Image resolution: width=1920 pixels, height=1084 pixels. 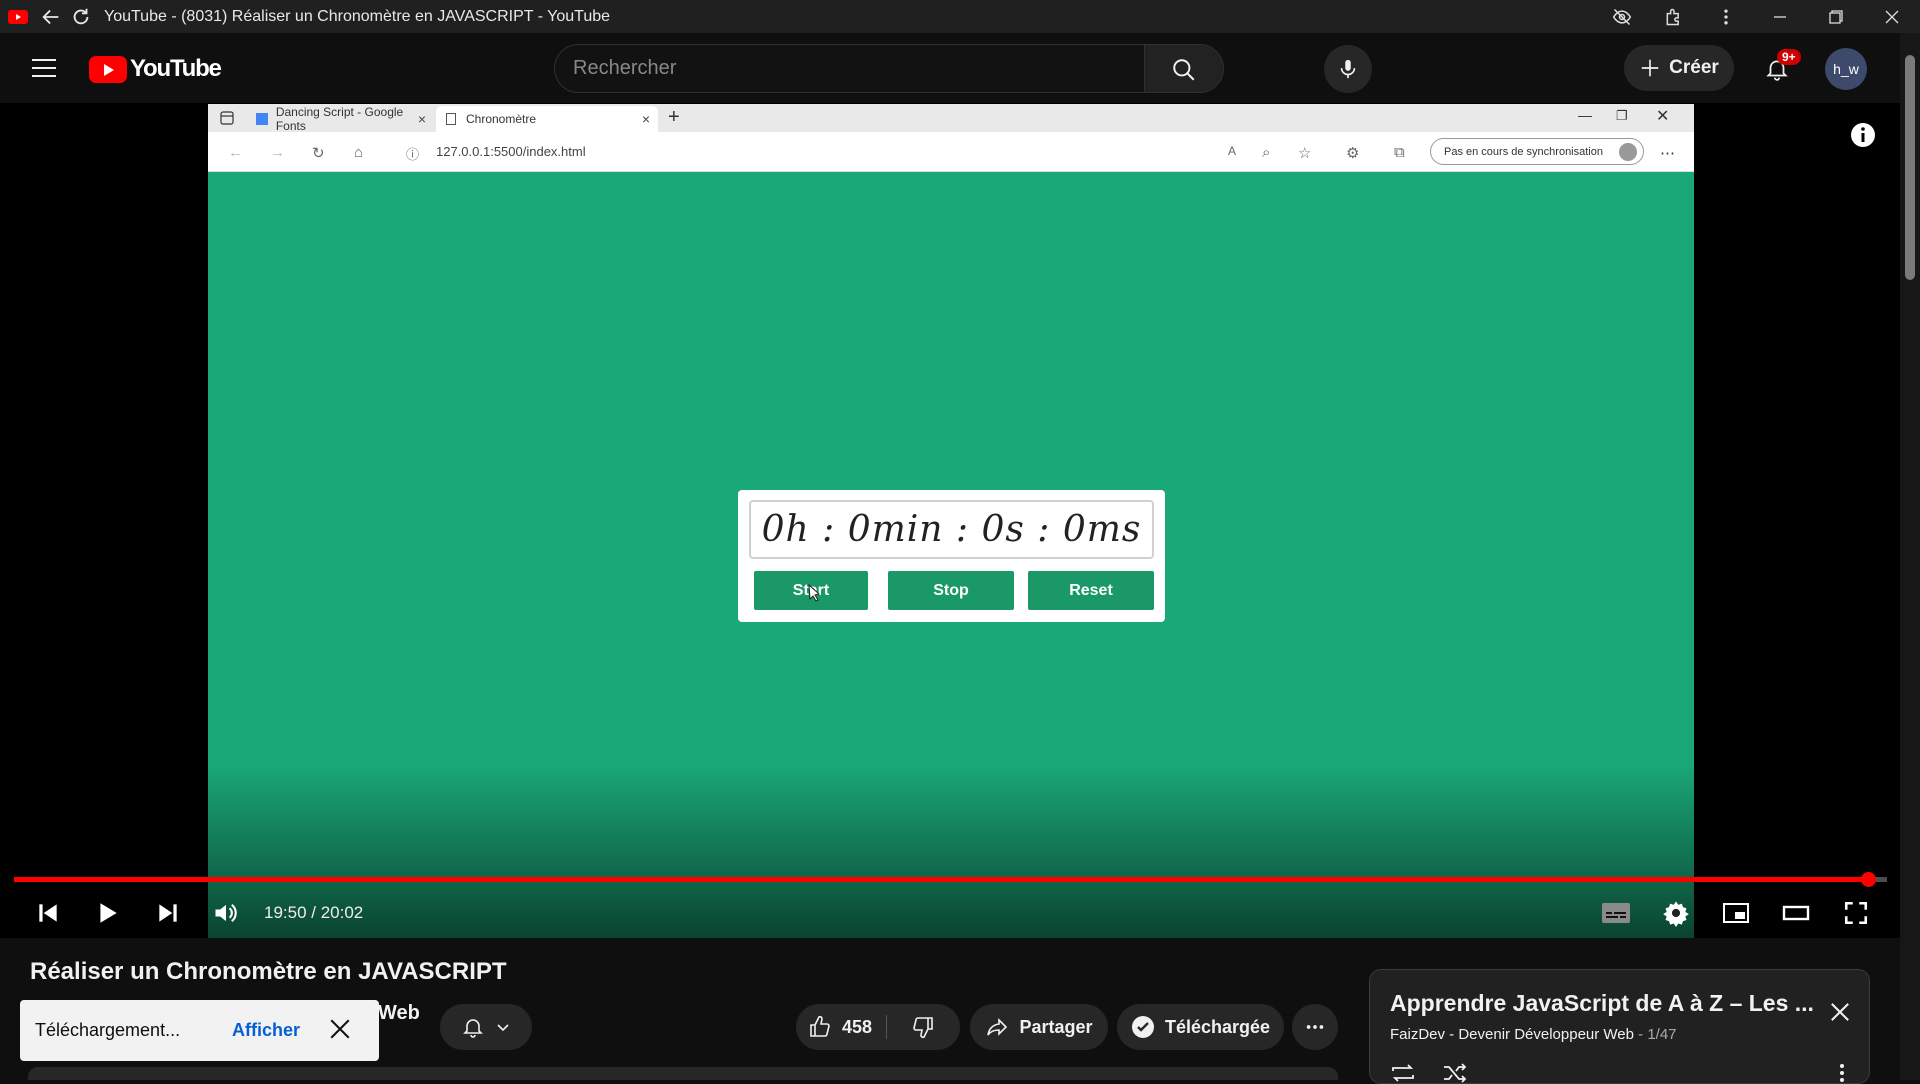 I want to click on share-button: Partager, so click(x=1039, y=1027).